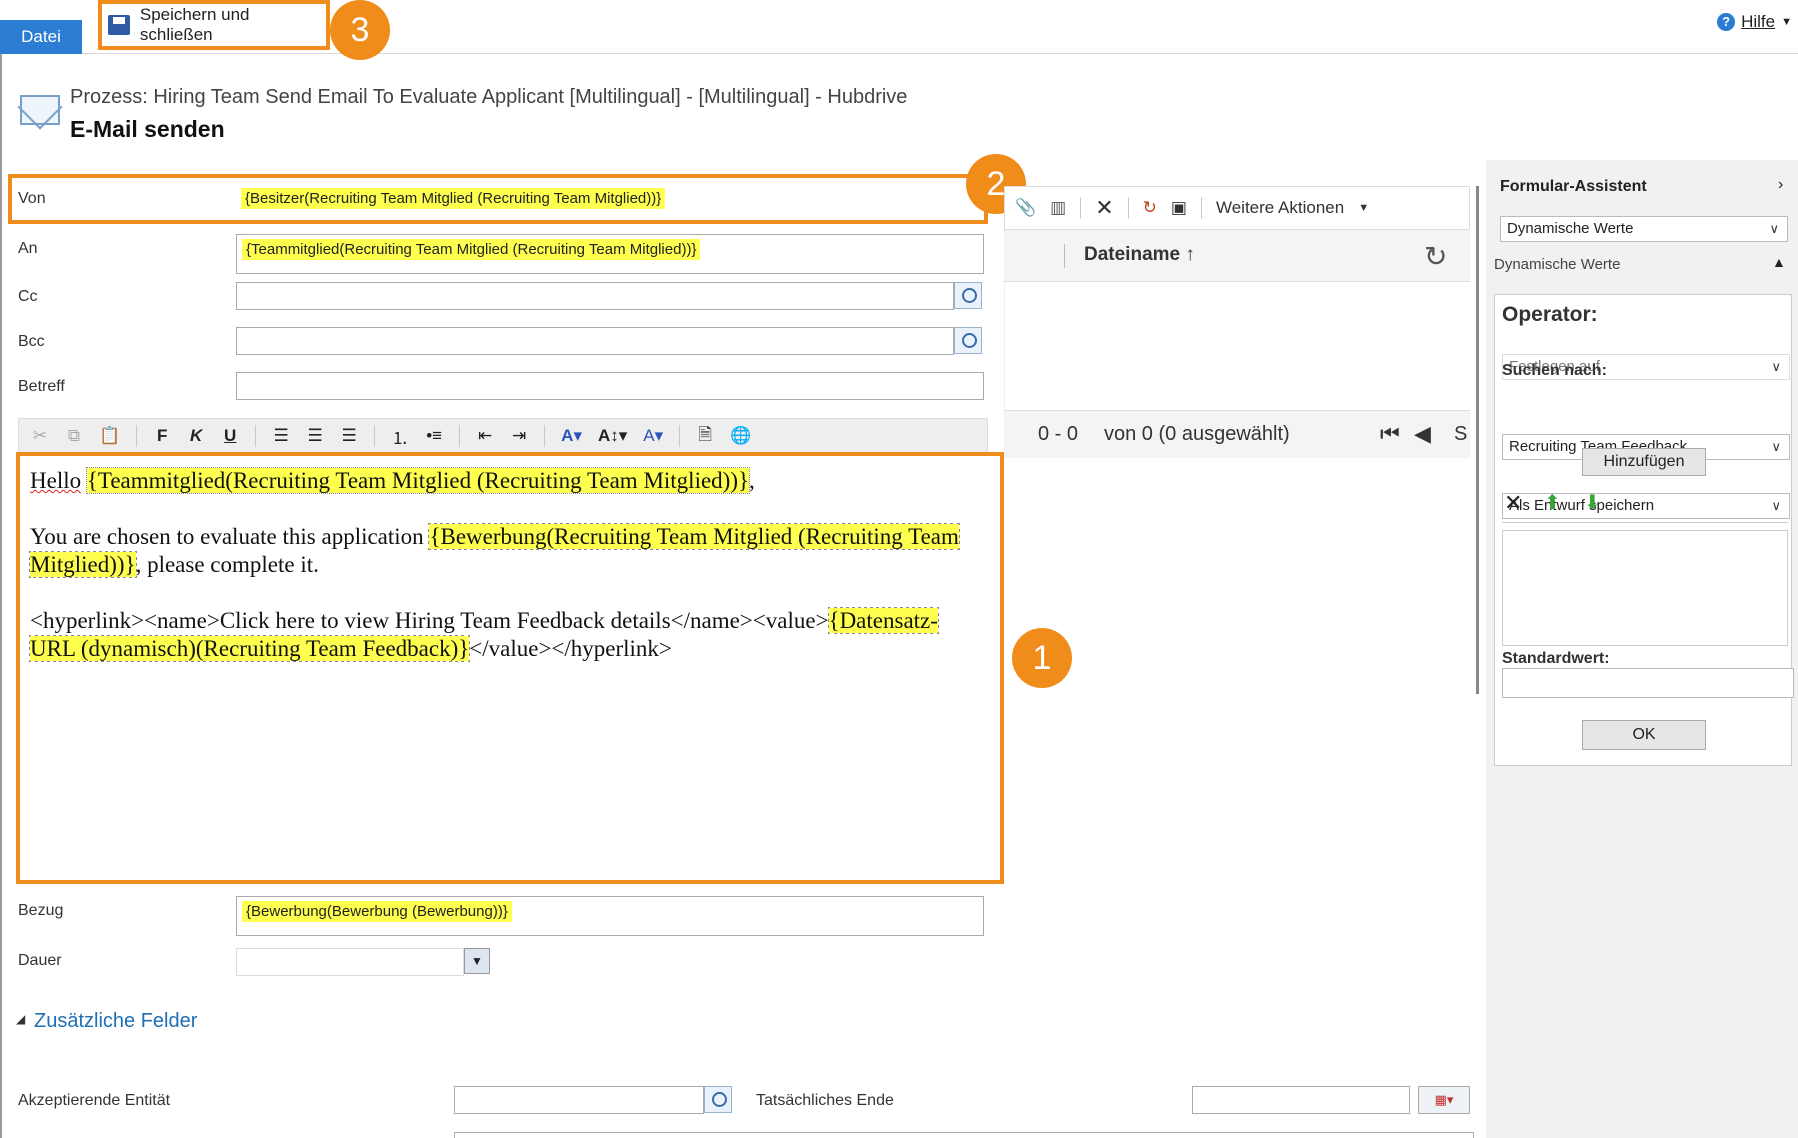  Describe the element at coordinates (1058, 208) in the screenshot. I see `document-icon: ▥` at that location.